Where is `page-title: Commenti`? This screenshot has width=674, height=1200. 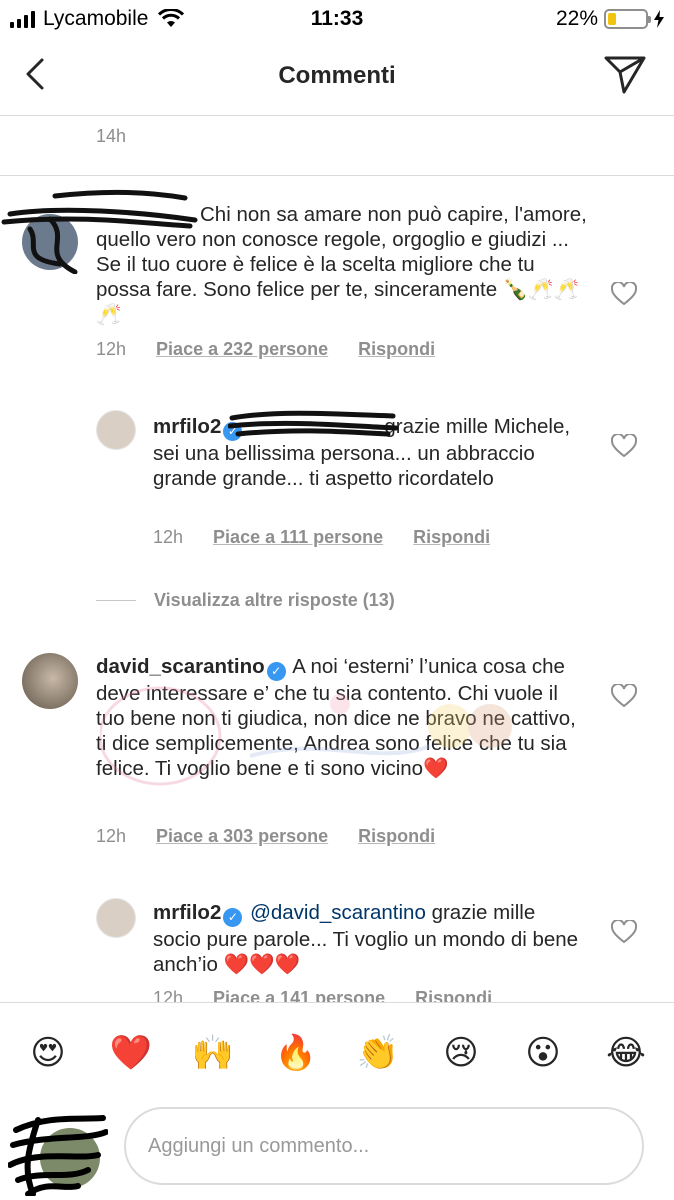 page-title: Commenti is located at coordinates (337, 75).